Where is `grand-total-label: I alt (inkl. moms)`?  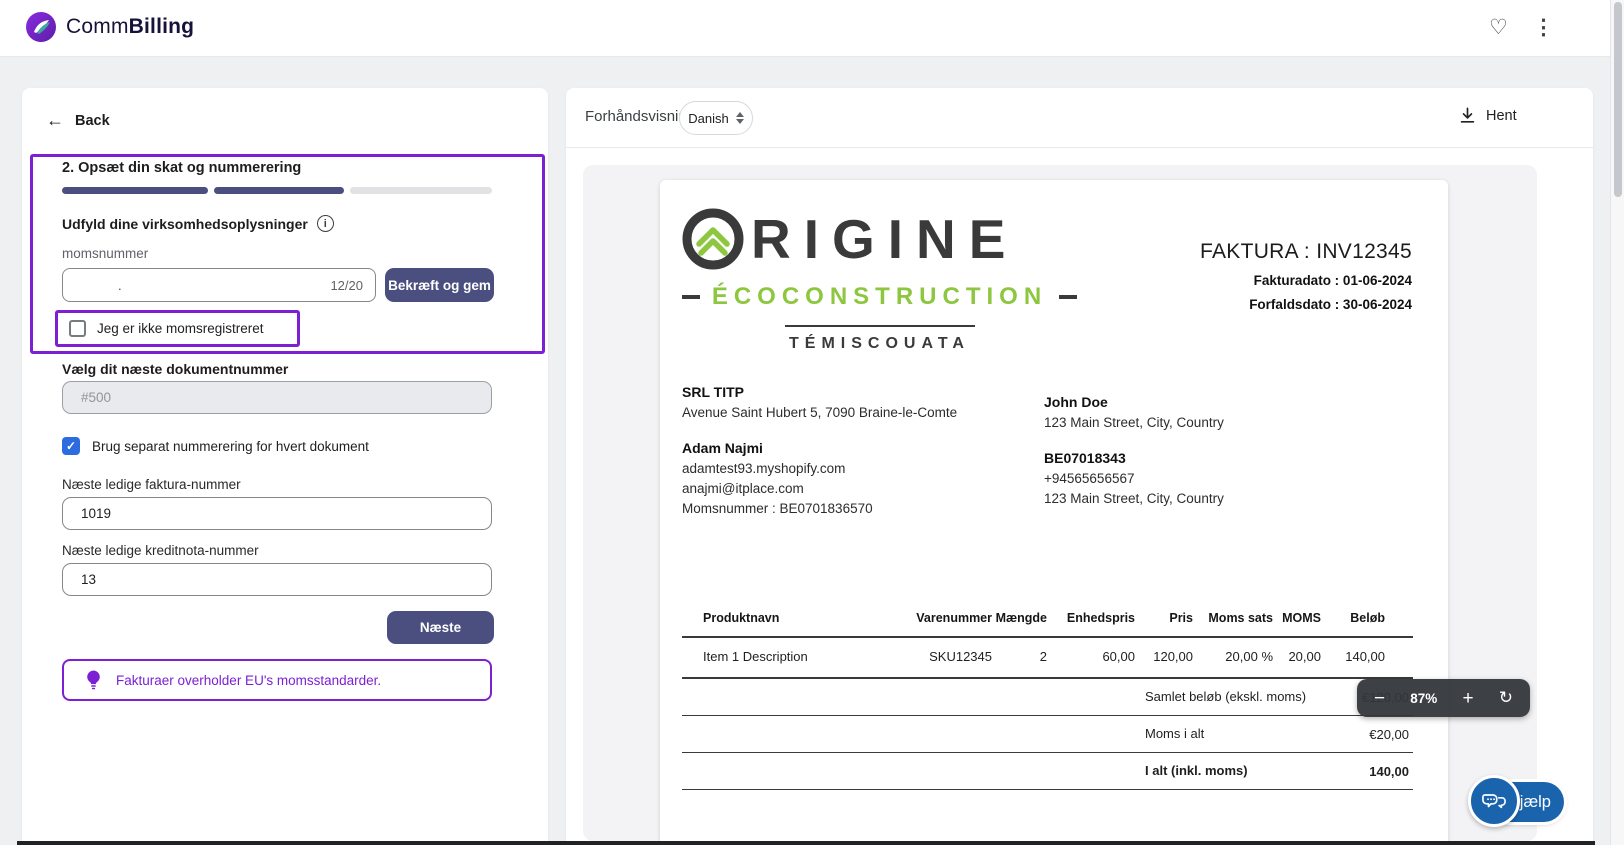 grand-total-label: I alt (inkl. moms) is located at coordinates (1196, 770).